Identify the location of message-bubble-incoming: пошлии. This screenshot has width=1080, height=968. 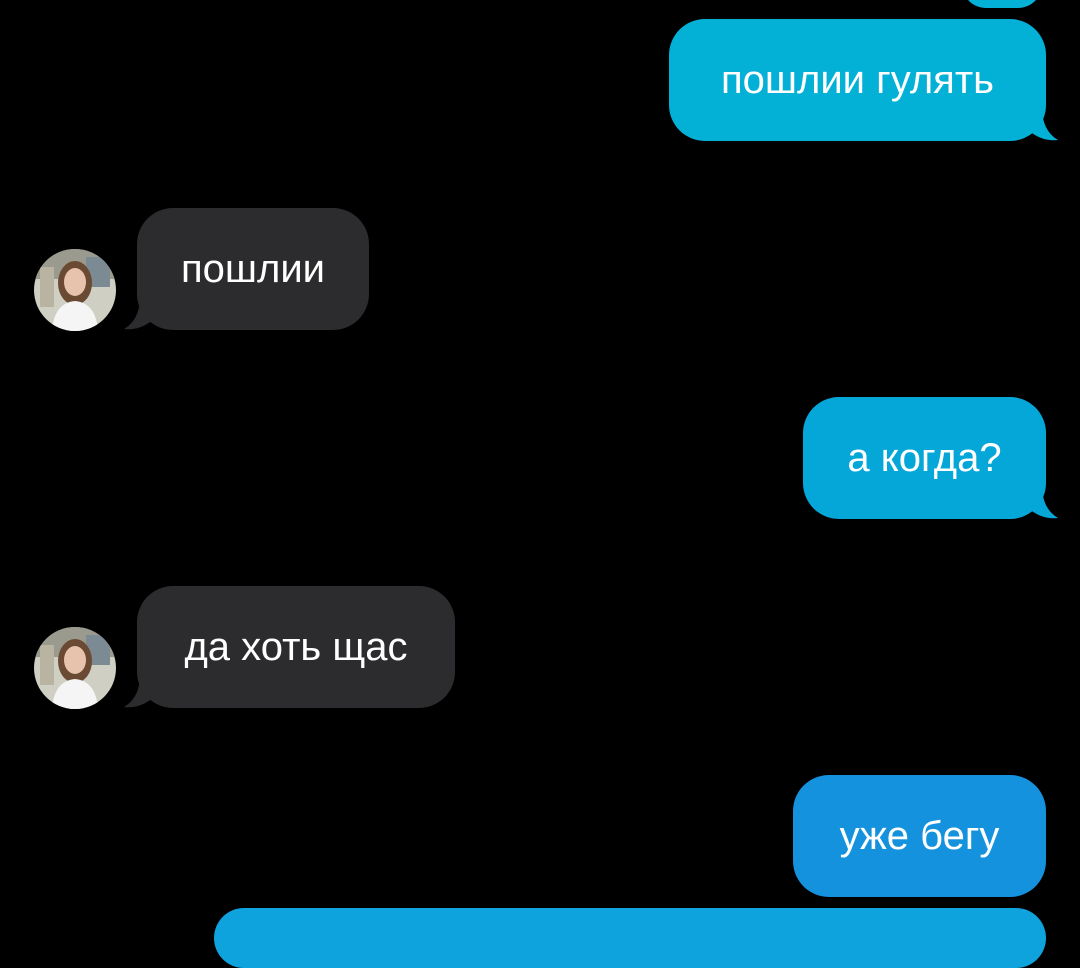
(253, 269).